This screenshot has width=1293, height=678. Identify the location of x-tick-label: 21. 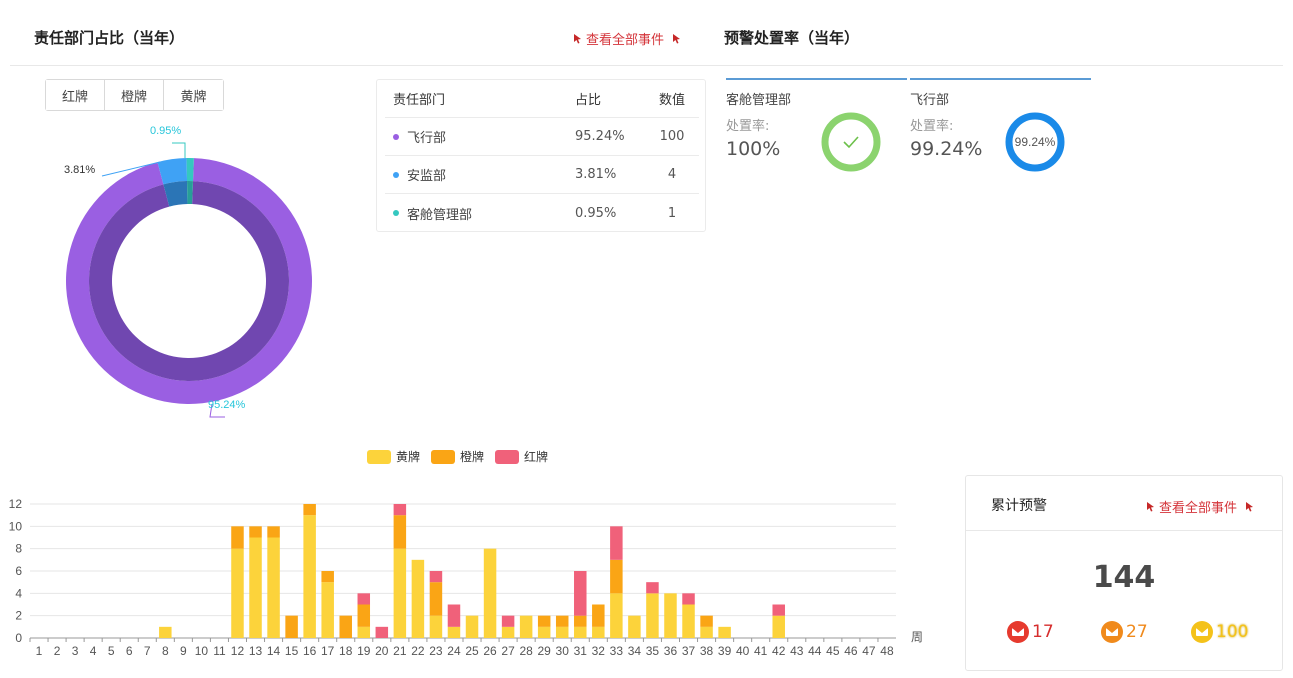
(400, 651).